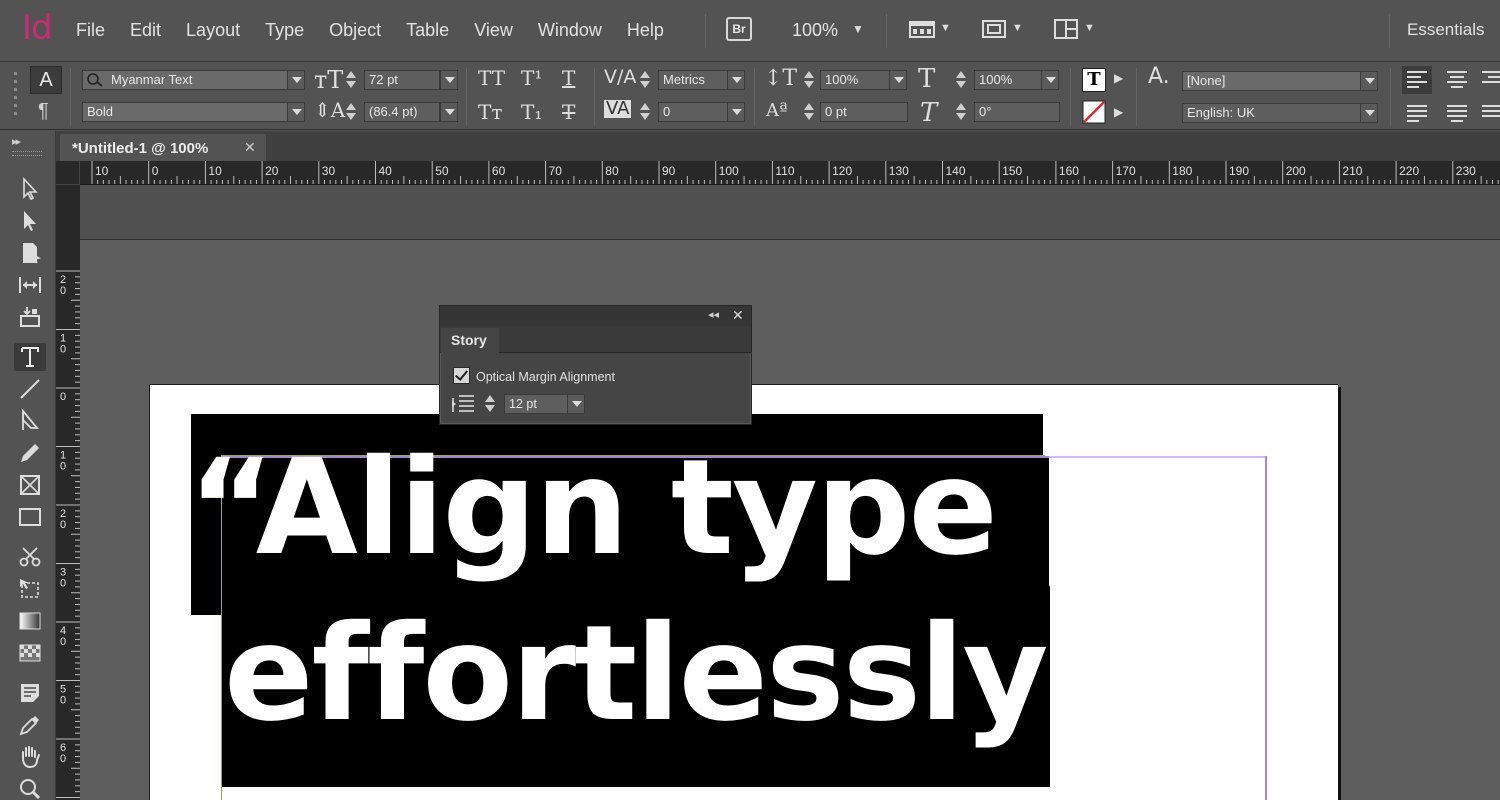 This screenshot has width=1500, height=800. Describe the element at coordinates (16, 141) in the screenshot. I see `expand-panel-icon: ▸▸` at that location.